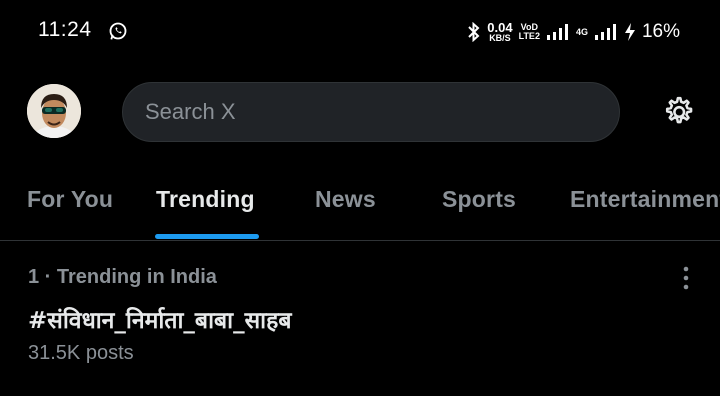 The width and height of the screenshot is (720, 396). I want to click on gear-icon, so click(678, 112).